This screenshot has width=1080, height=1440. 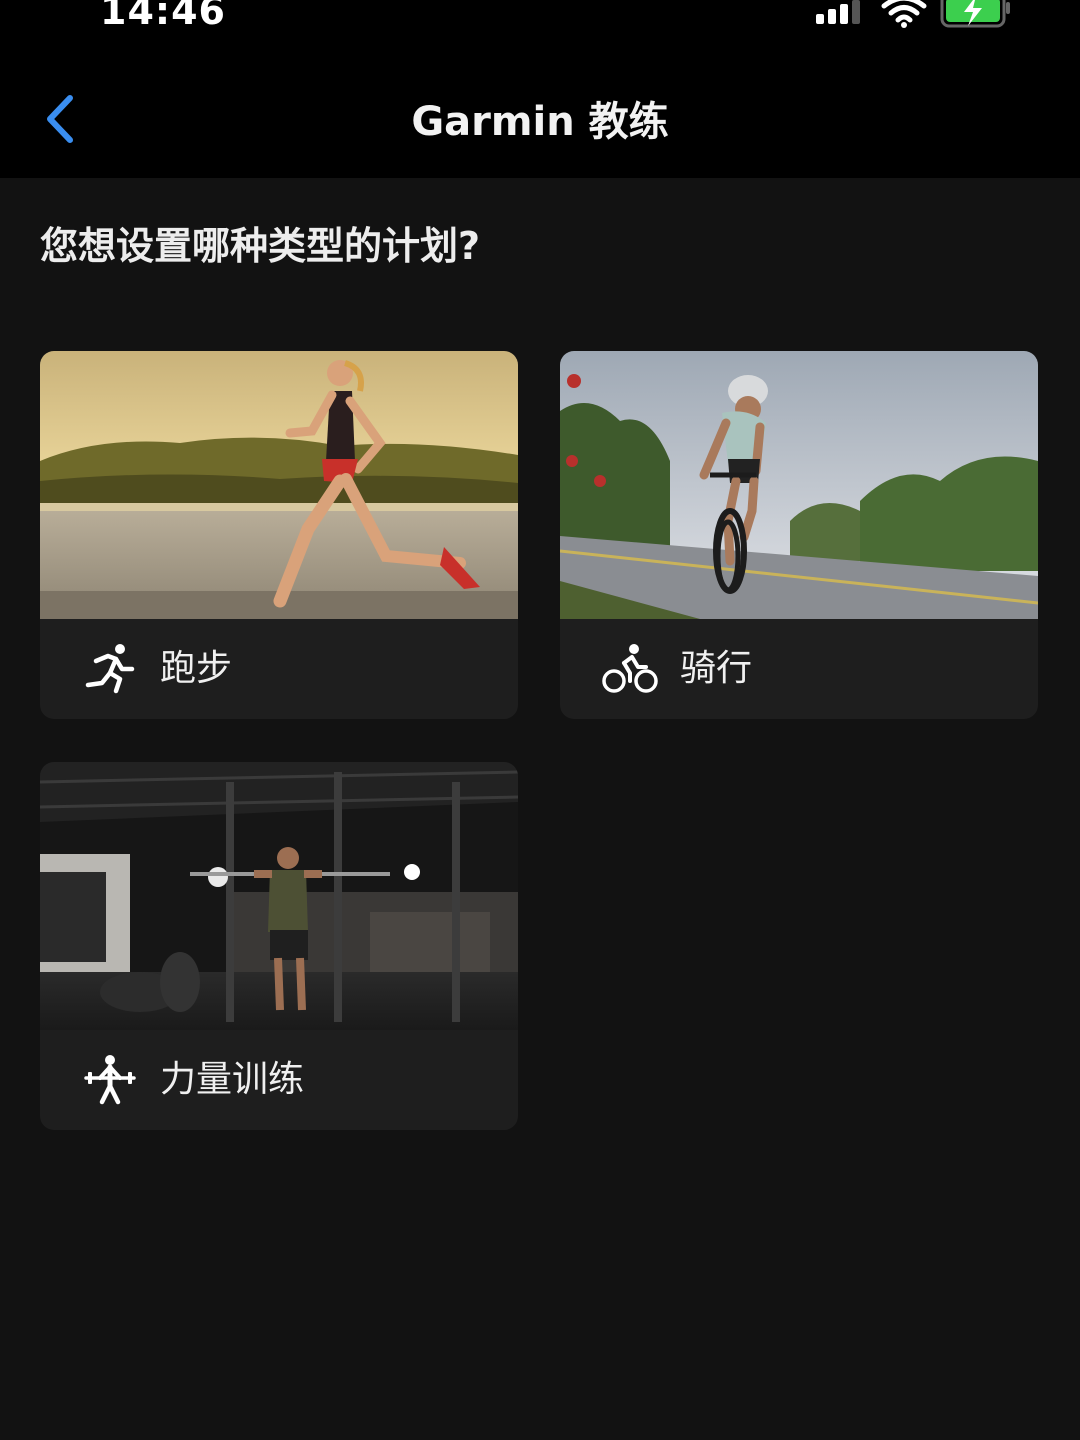 What do you see at coordinates (163, 16) in the screenshot?
I see `status-time: 14:46` at bounding box center [163, 16].